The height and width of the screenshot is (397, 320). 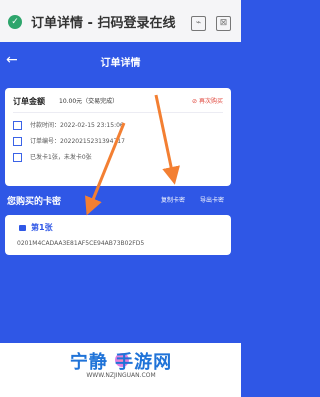 What do you see at coordinates (121, 375) in the screenshot?
I see `footer-url: WWW.NZJINGUAN.COM` at bounding box center [121, 375].